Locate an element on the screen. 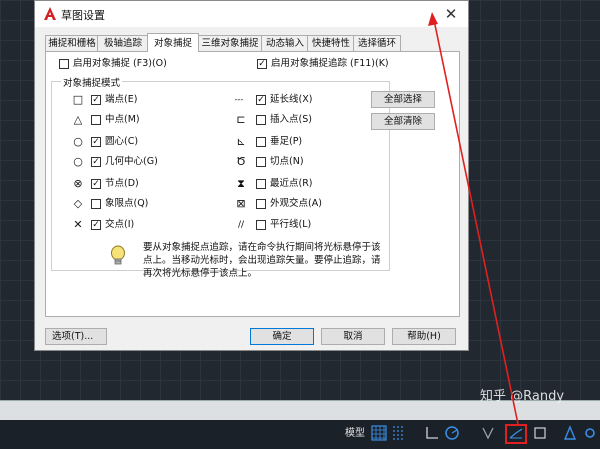 Image resolution: width=600 pixels, height=449 pixels. nearest-marker-icon: ⧗ is located at coordinates (241, 183).